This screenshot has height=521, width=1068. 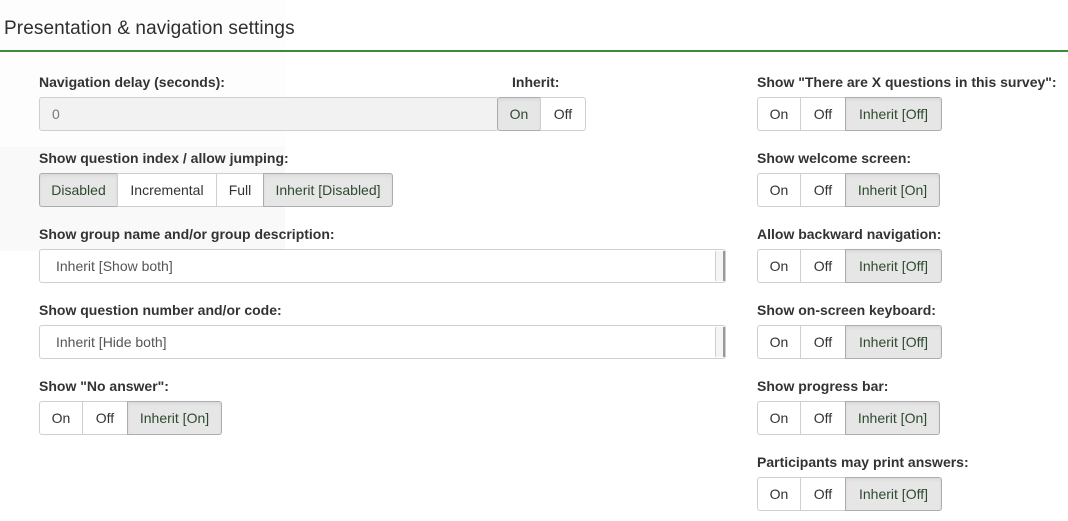 I want to click on question-number-select-handle, so click(x=720, y=342).